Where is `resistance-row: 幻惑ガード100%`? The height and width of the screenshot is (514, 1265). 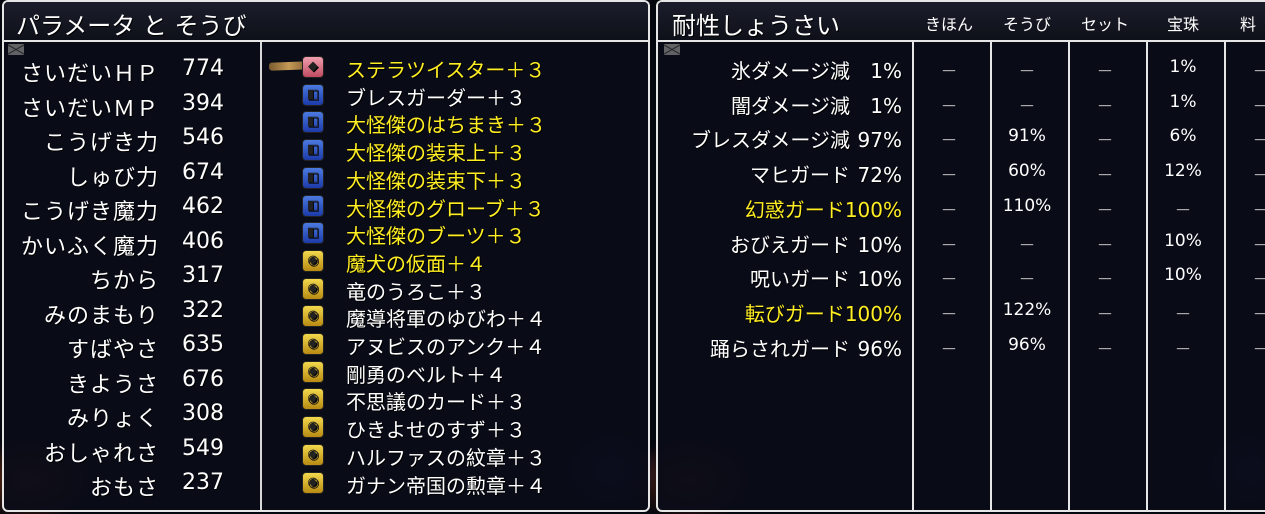 resistance-row: 幻惑ガード100% is located at coordinates (780, 211).